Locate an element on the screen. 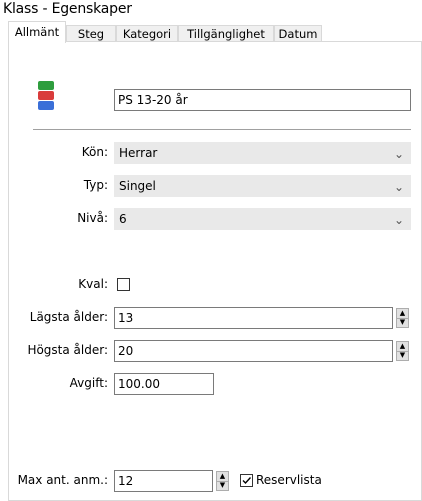  max-entries-stepper: ▲ ▼ is located at coordinates (222, 481).